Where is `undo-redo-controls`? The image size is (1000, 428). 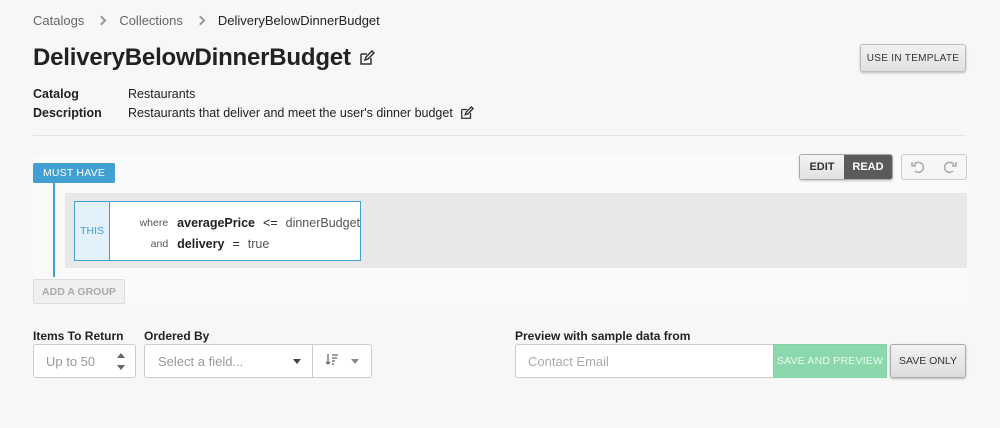 undo-redo-controls is located at coordinates (934, 167).